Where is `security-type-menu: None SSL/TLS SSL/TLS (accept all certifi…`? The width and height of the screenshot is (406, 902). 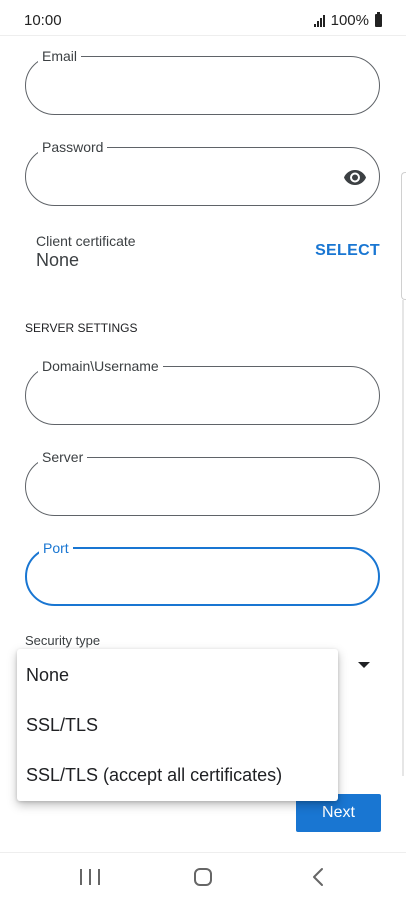 security-type-menu: None SSL/TLS SSL/TLS (accept all certifi… is located at coordinates (177, 725).